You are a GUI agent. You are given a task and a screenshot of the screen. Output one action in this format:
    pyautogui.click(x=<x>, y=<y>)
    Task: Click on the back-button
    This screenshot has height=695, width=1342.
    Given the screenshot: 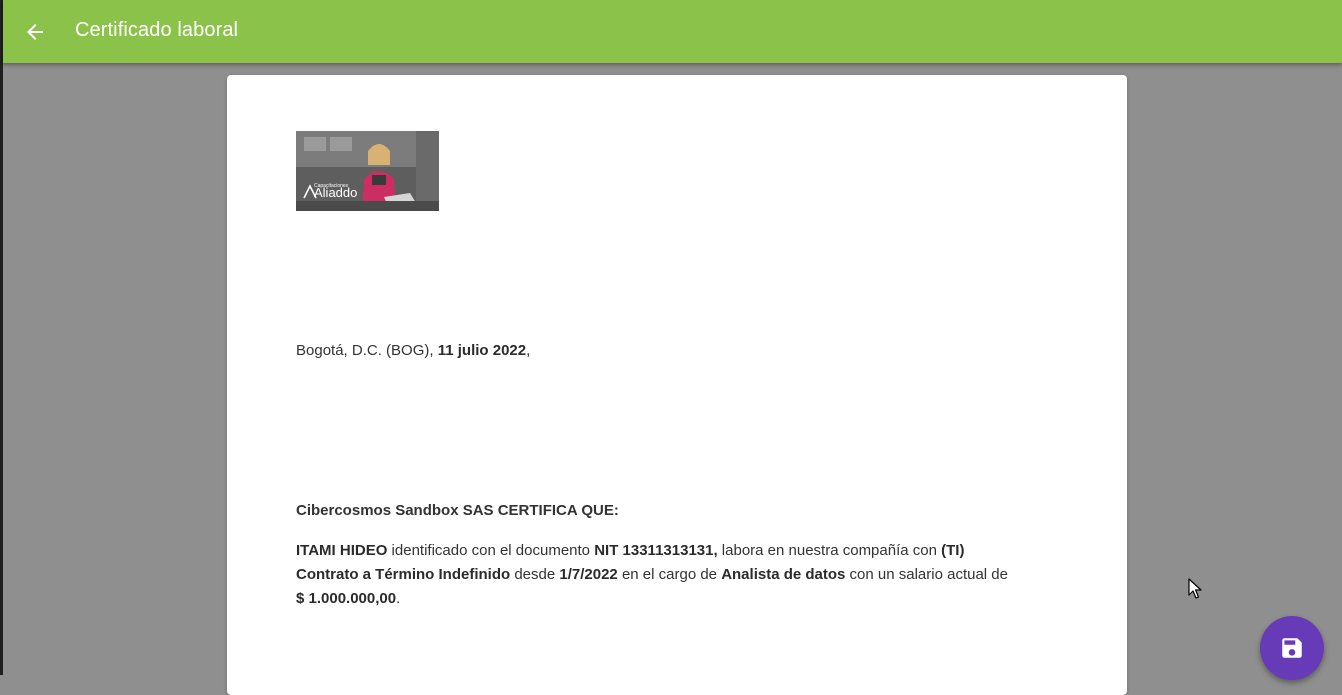 What is the action you would take?
    pyautogui.click(x=35, y=32)
    